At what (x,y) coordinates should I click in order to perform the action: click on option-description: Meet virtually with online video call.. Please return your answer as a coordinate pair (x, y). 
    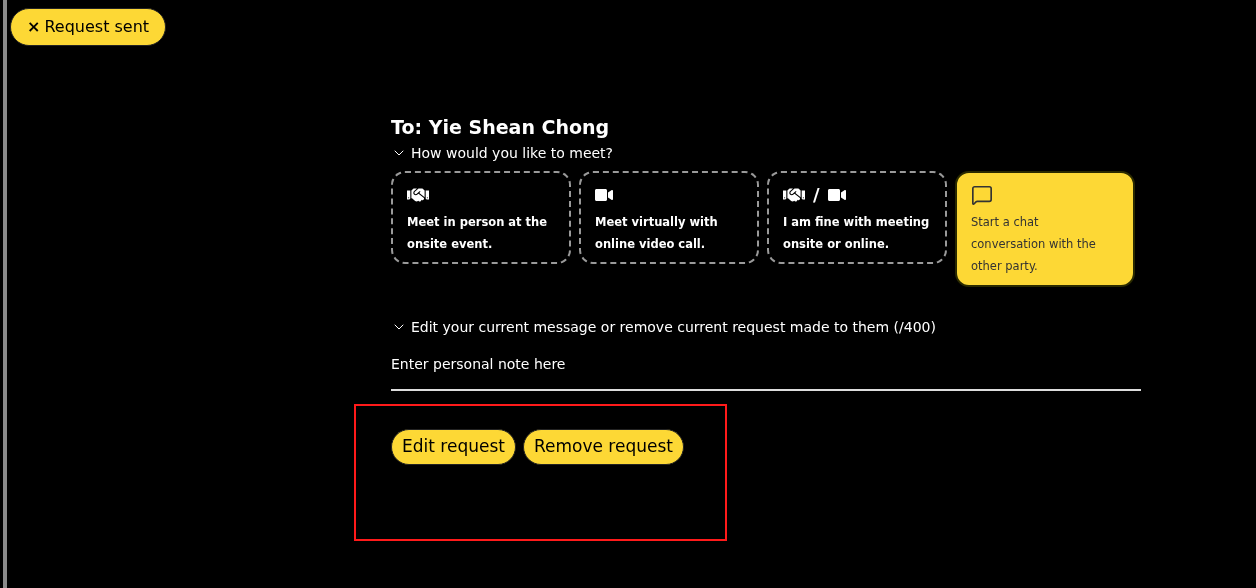
    Looking at the image, I should click on (657, 233).